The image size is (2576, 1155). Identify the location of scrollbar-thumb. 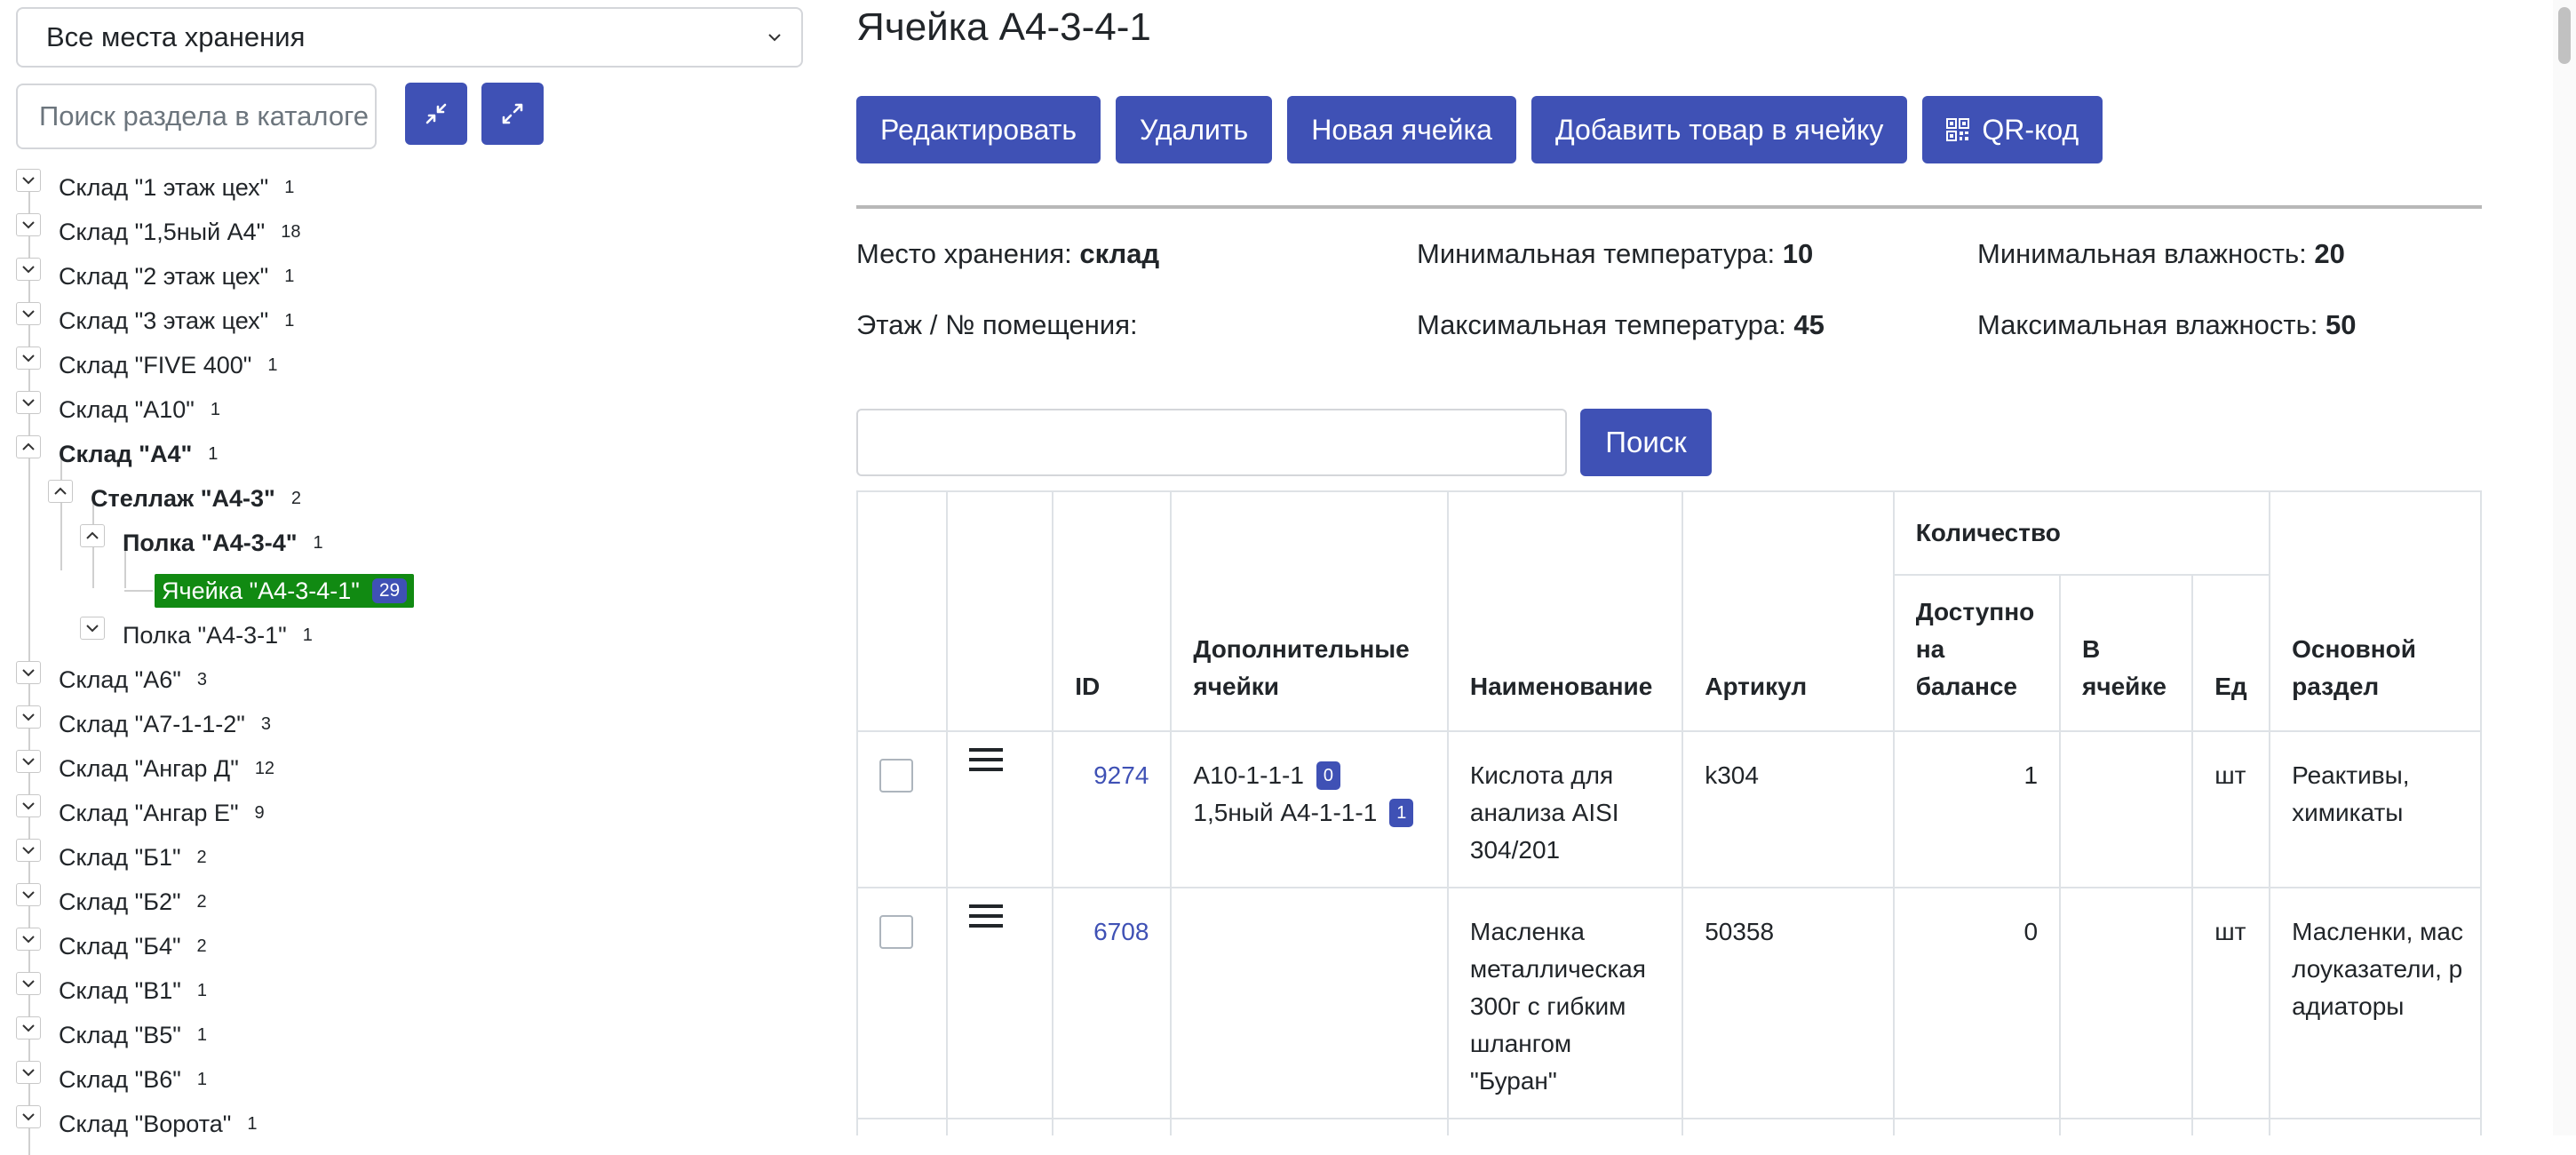
(2564, 35).